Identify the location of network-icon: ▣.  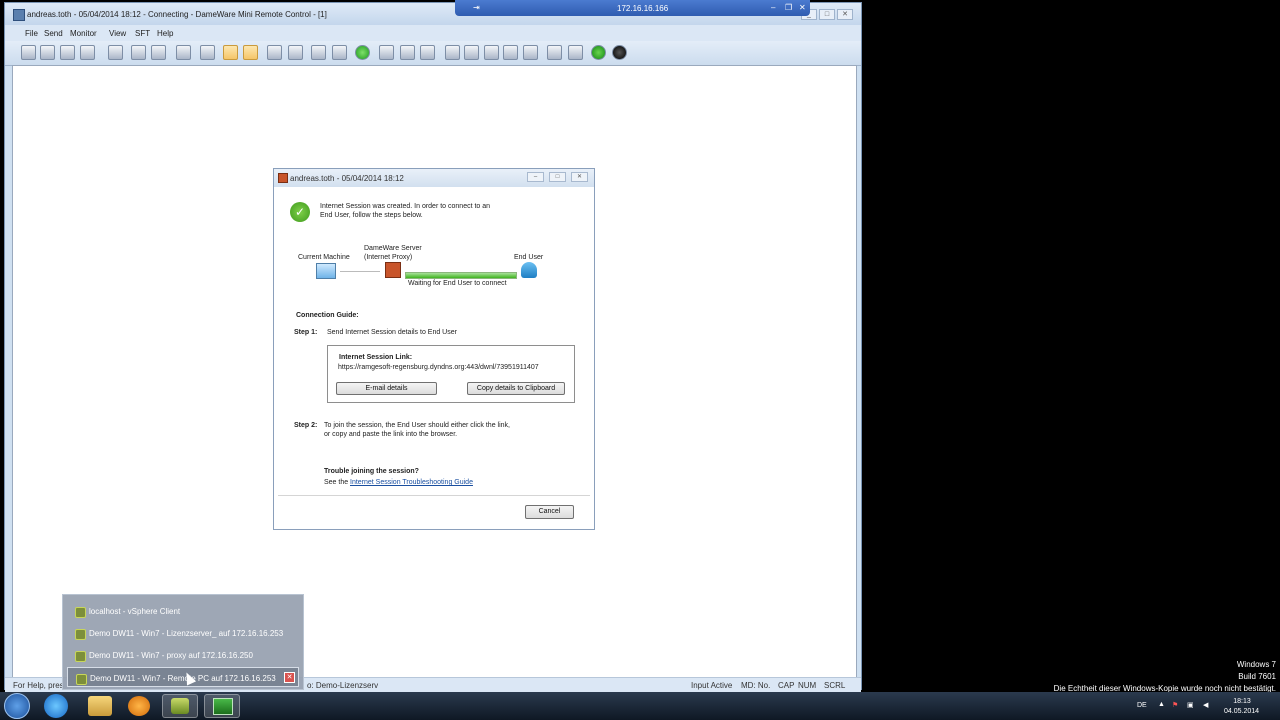
(1190, 705).